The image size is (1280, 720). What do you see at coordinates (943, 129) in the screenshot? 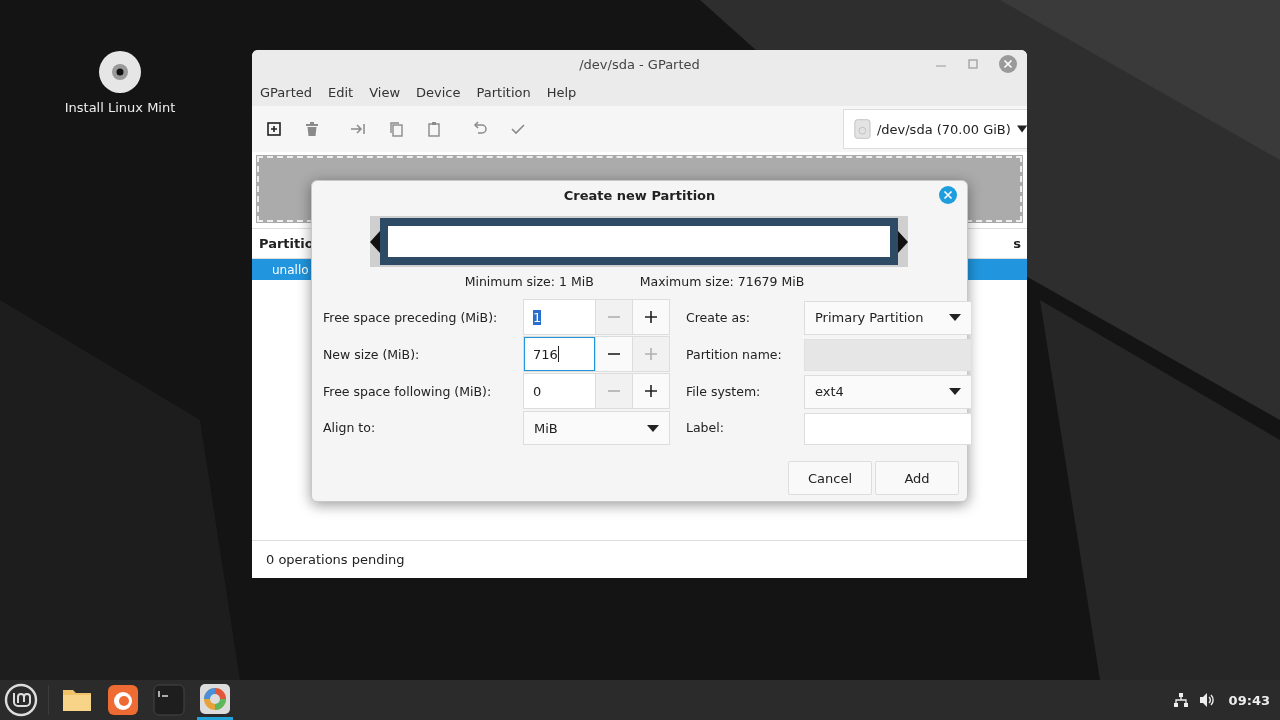
I see `device-name: /dev/sda (70.00 GiB)` at bounding box center [943, 129].